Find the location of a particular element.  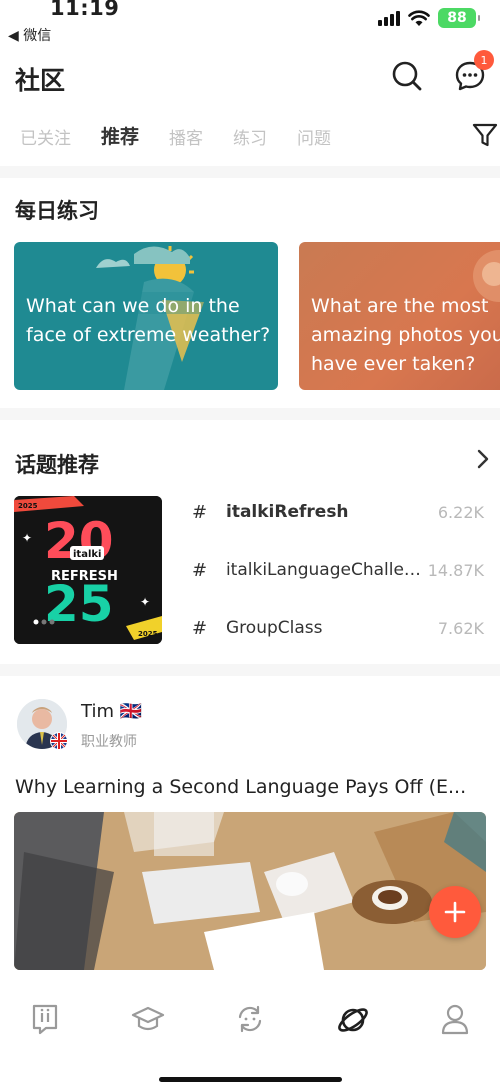

desk-workspace-image is located at coordinates (250, 891).